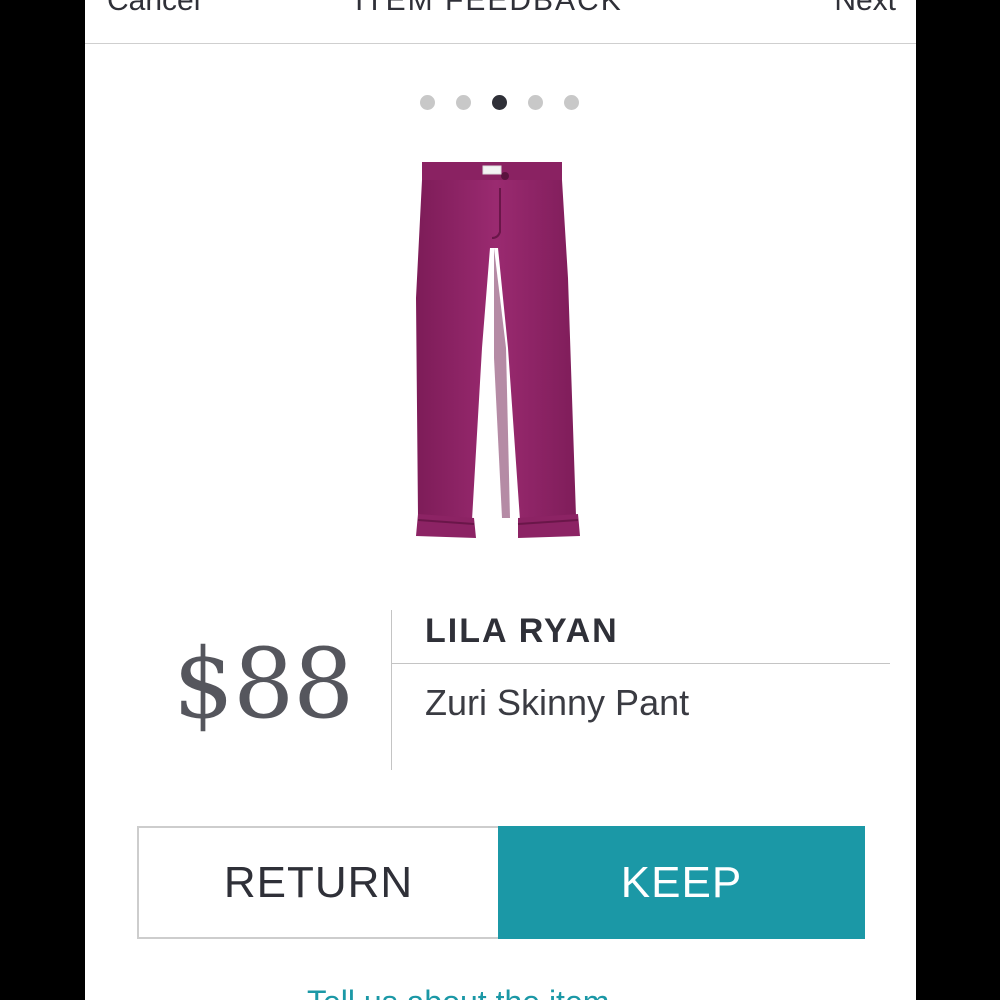 This screenshot has height=1000, width=1000. I want to click on feedback-link: Tell us about the item, so click(458, 992).